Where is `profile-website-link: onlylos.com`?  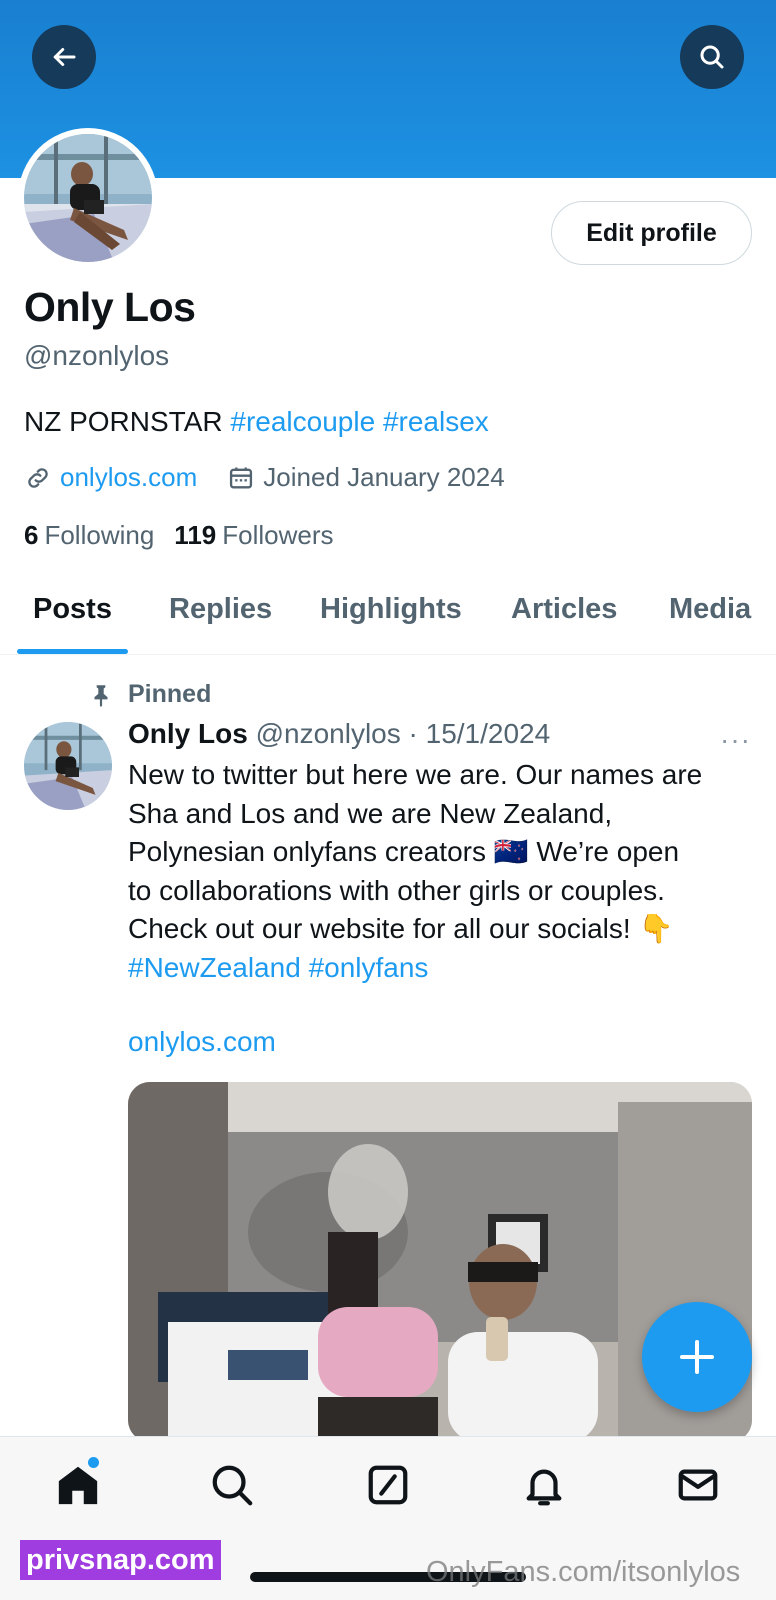 profile-website-link: onlylos.com is located at coordinates (128, 477).